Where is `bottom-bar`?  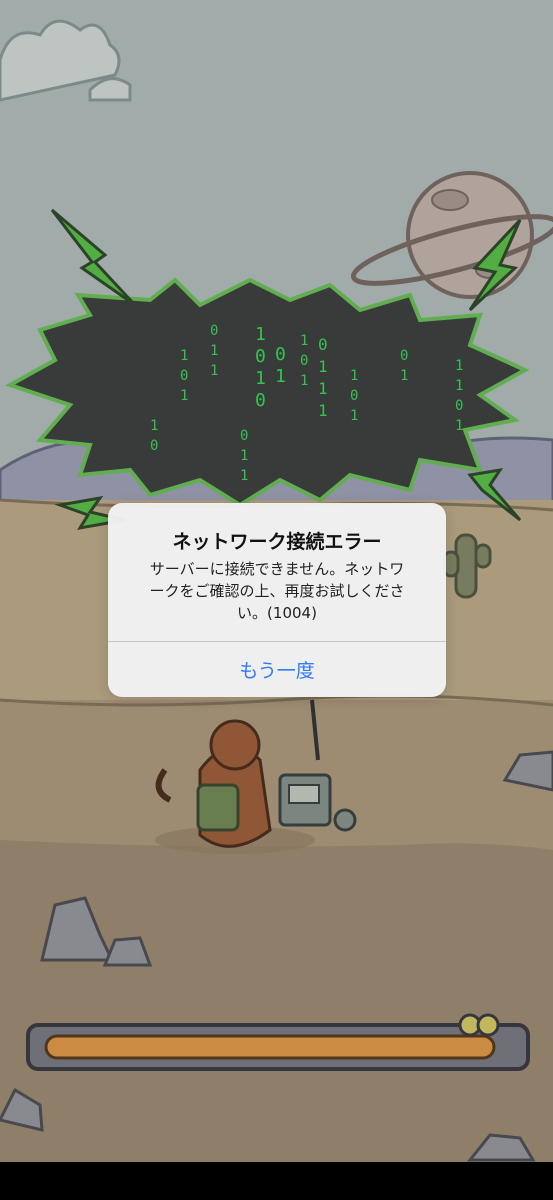 bottom-bar is located at coordinates (276, 1181).